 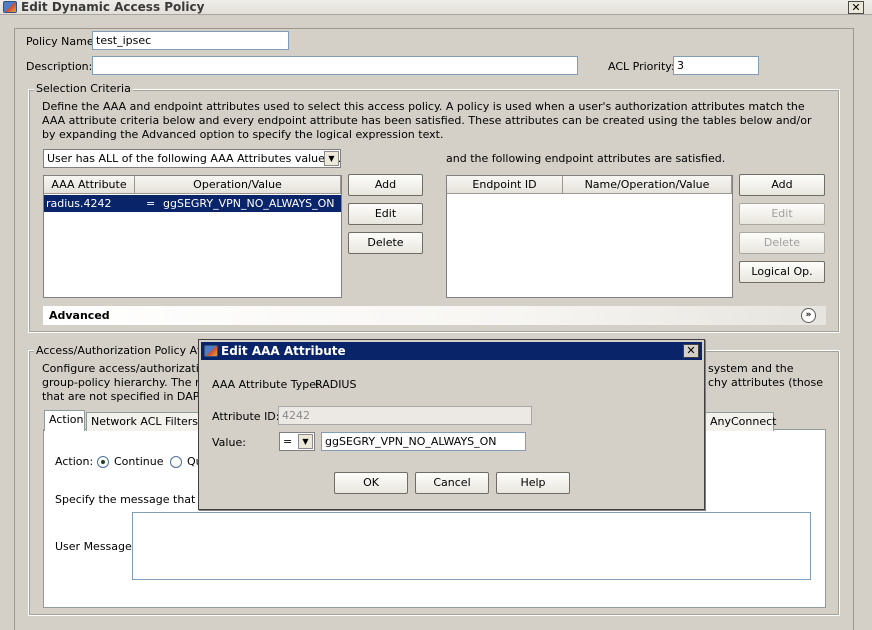 What do you see at coordinates (808, 315) in the screenshot?
I see `expand-chevron-icon: »` at bounding box center [808, 315].